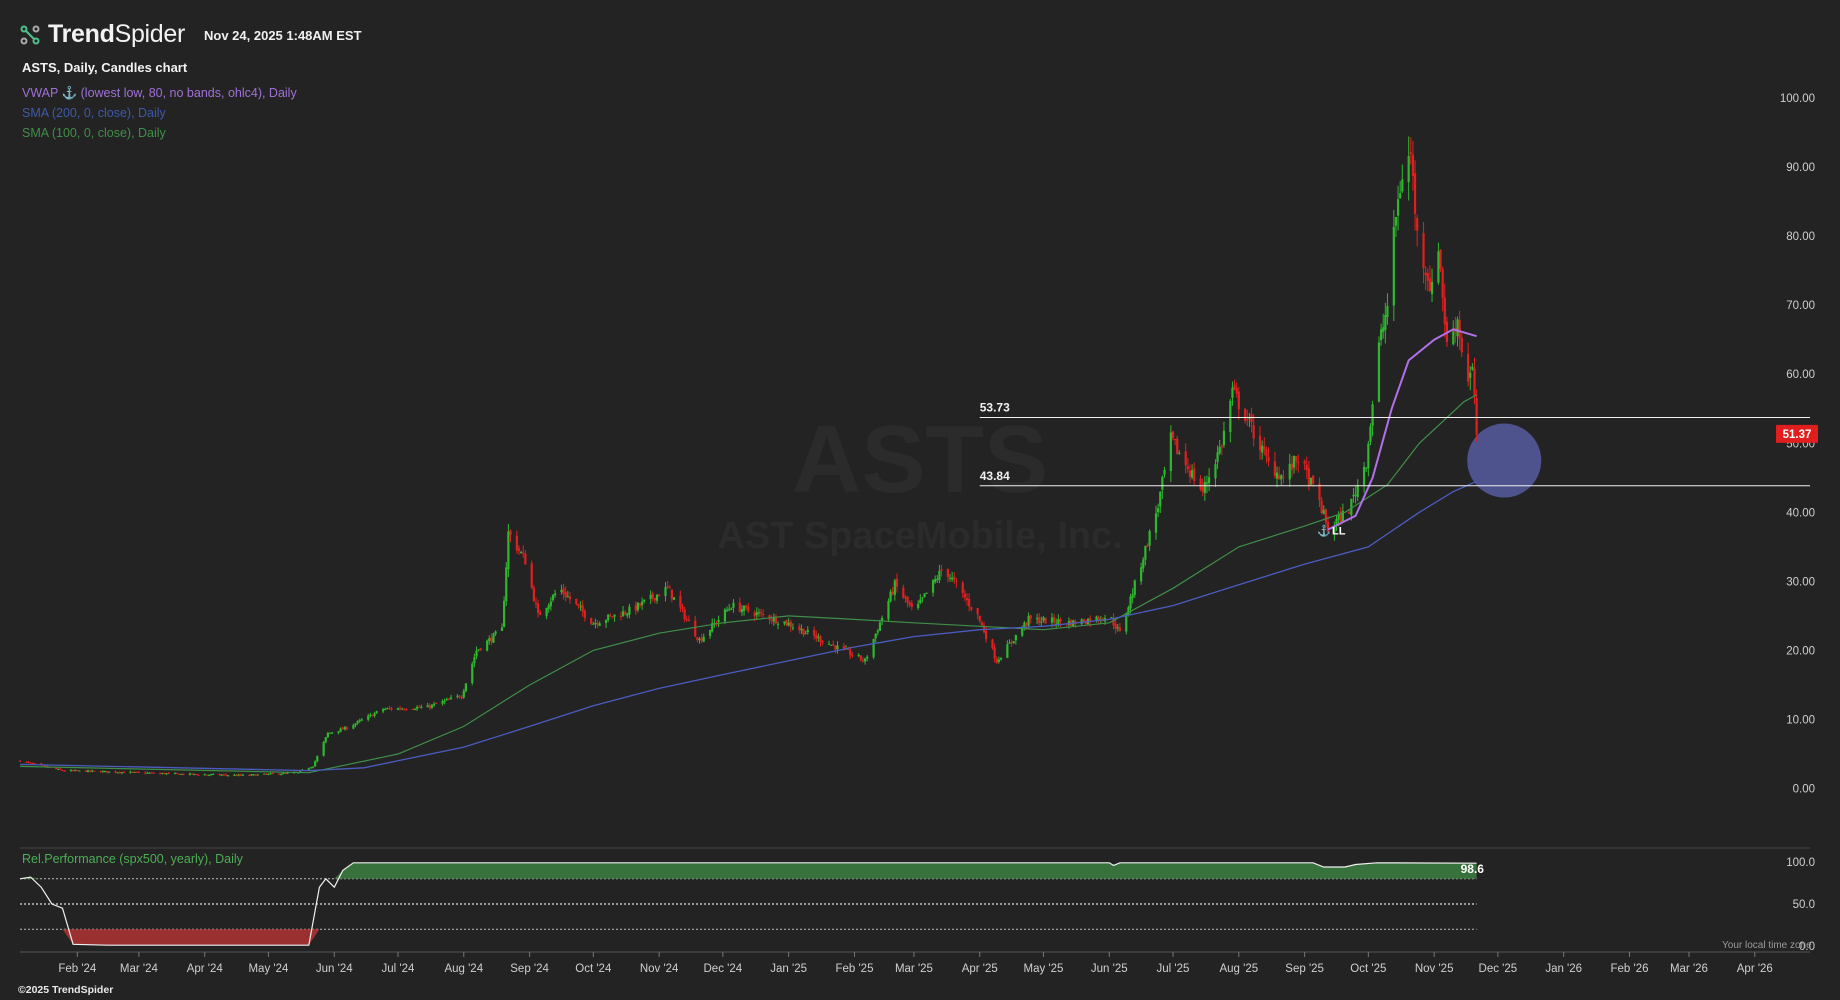  I want to click on last-price-label: 51.37, so click(1797, 435).